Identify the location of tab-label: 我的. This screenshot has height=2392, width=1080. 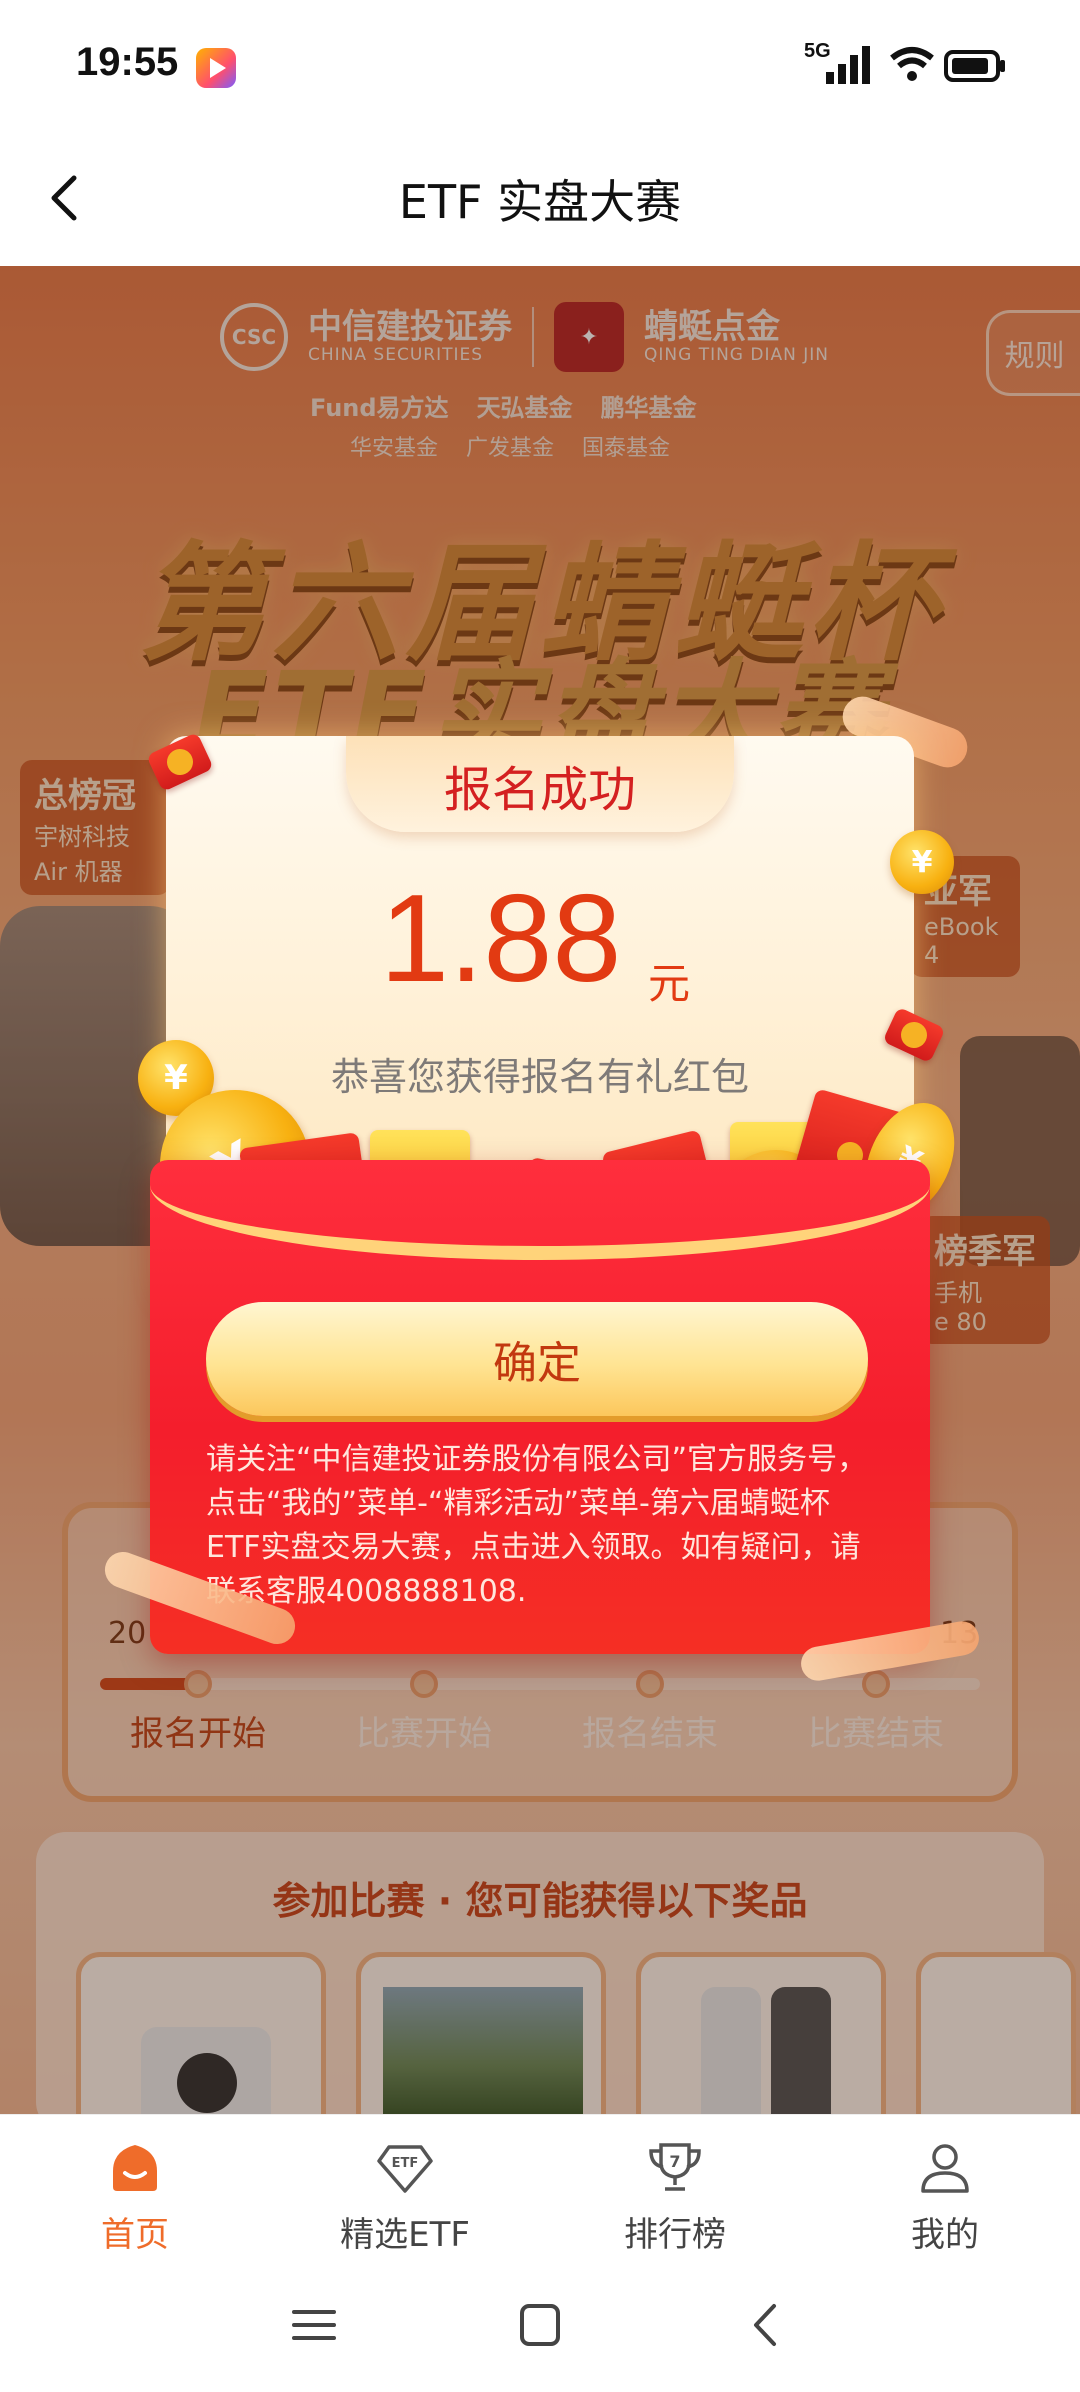
(945, 2235).